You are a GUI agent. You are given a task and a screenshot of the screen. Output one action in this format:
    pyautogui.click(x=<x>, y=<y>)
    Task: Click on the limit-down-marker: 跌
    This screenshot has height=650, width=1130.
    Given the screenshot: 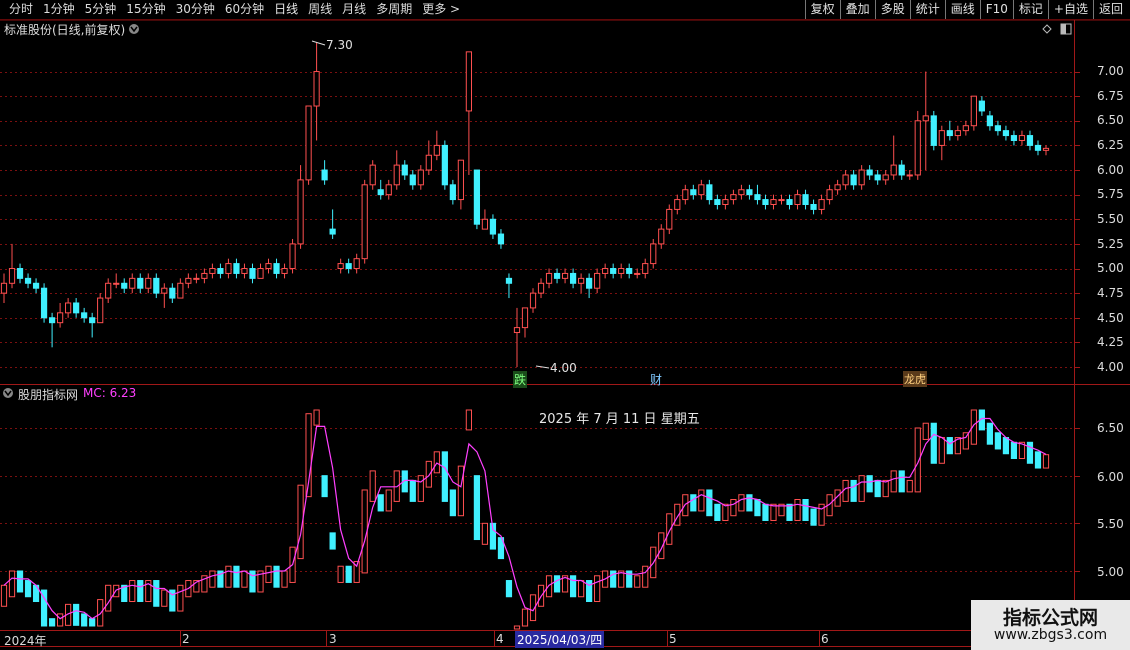 What is the action you would take?
    pyautogui.click(x=520, y=379)
    